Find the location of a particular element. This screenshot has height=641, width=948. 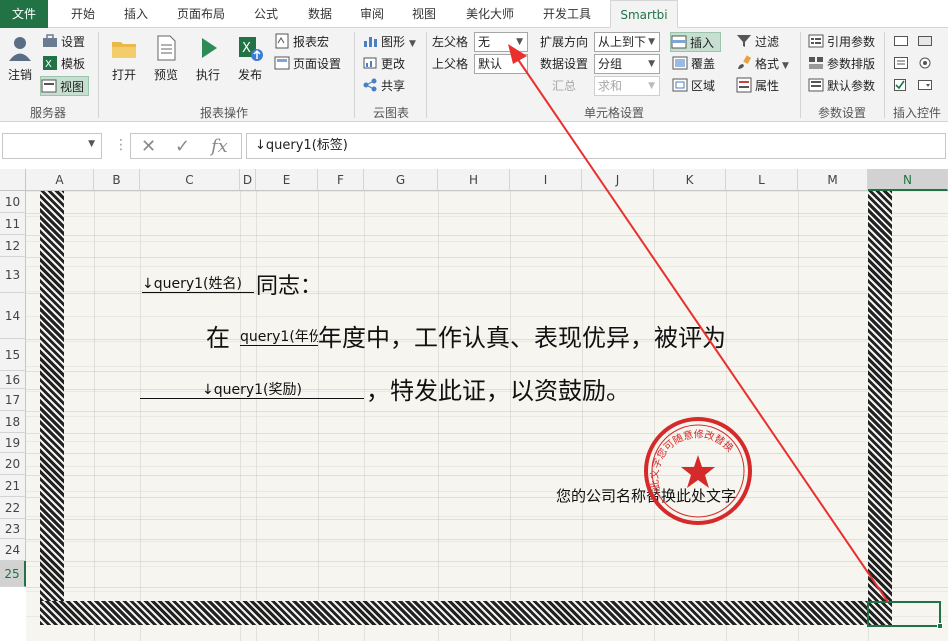

row-header-25: 25 is located at coordinates (13, 574).